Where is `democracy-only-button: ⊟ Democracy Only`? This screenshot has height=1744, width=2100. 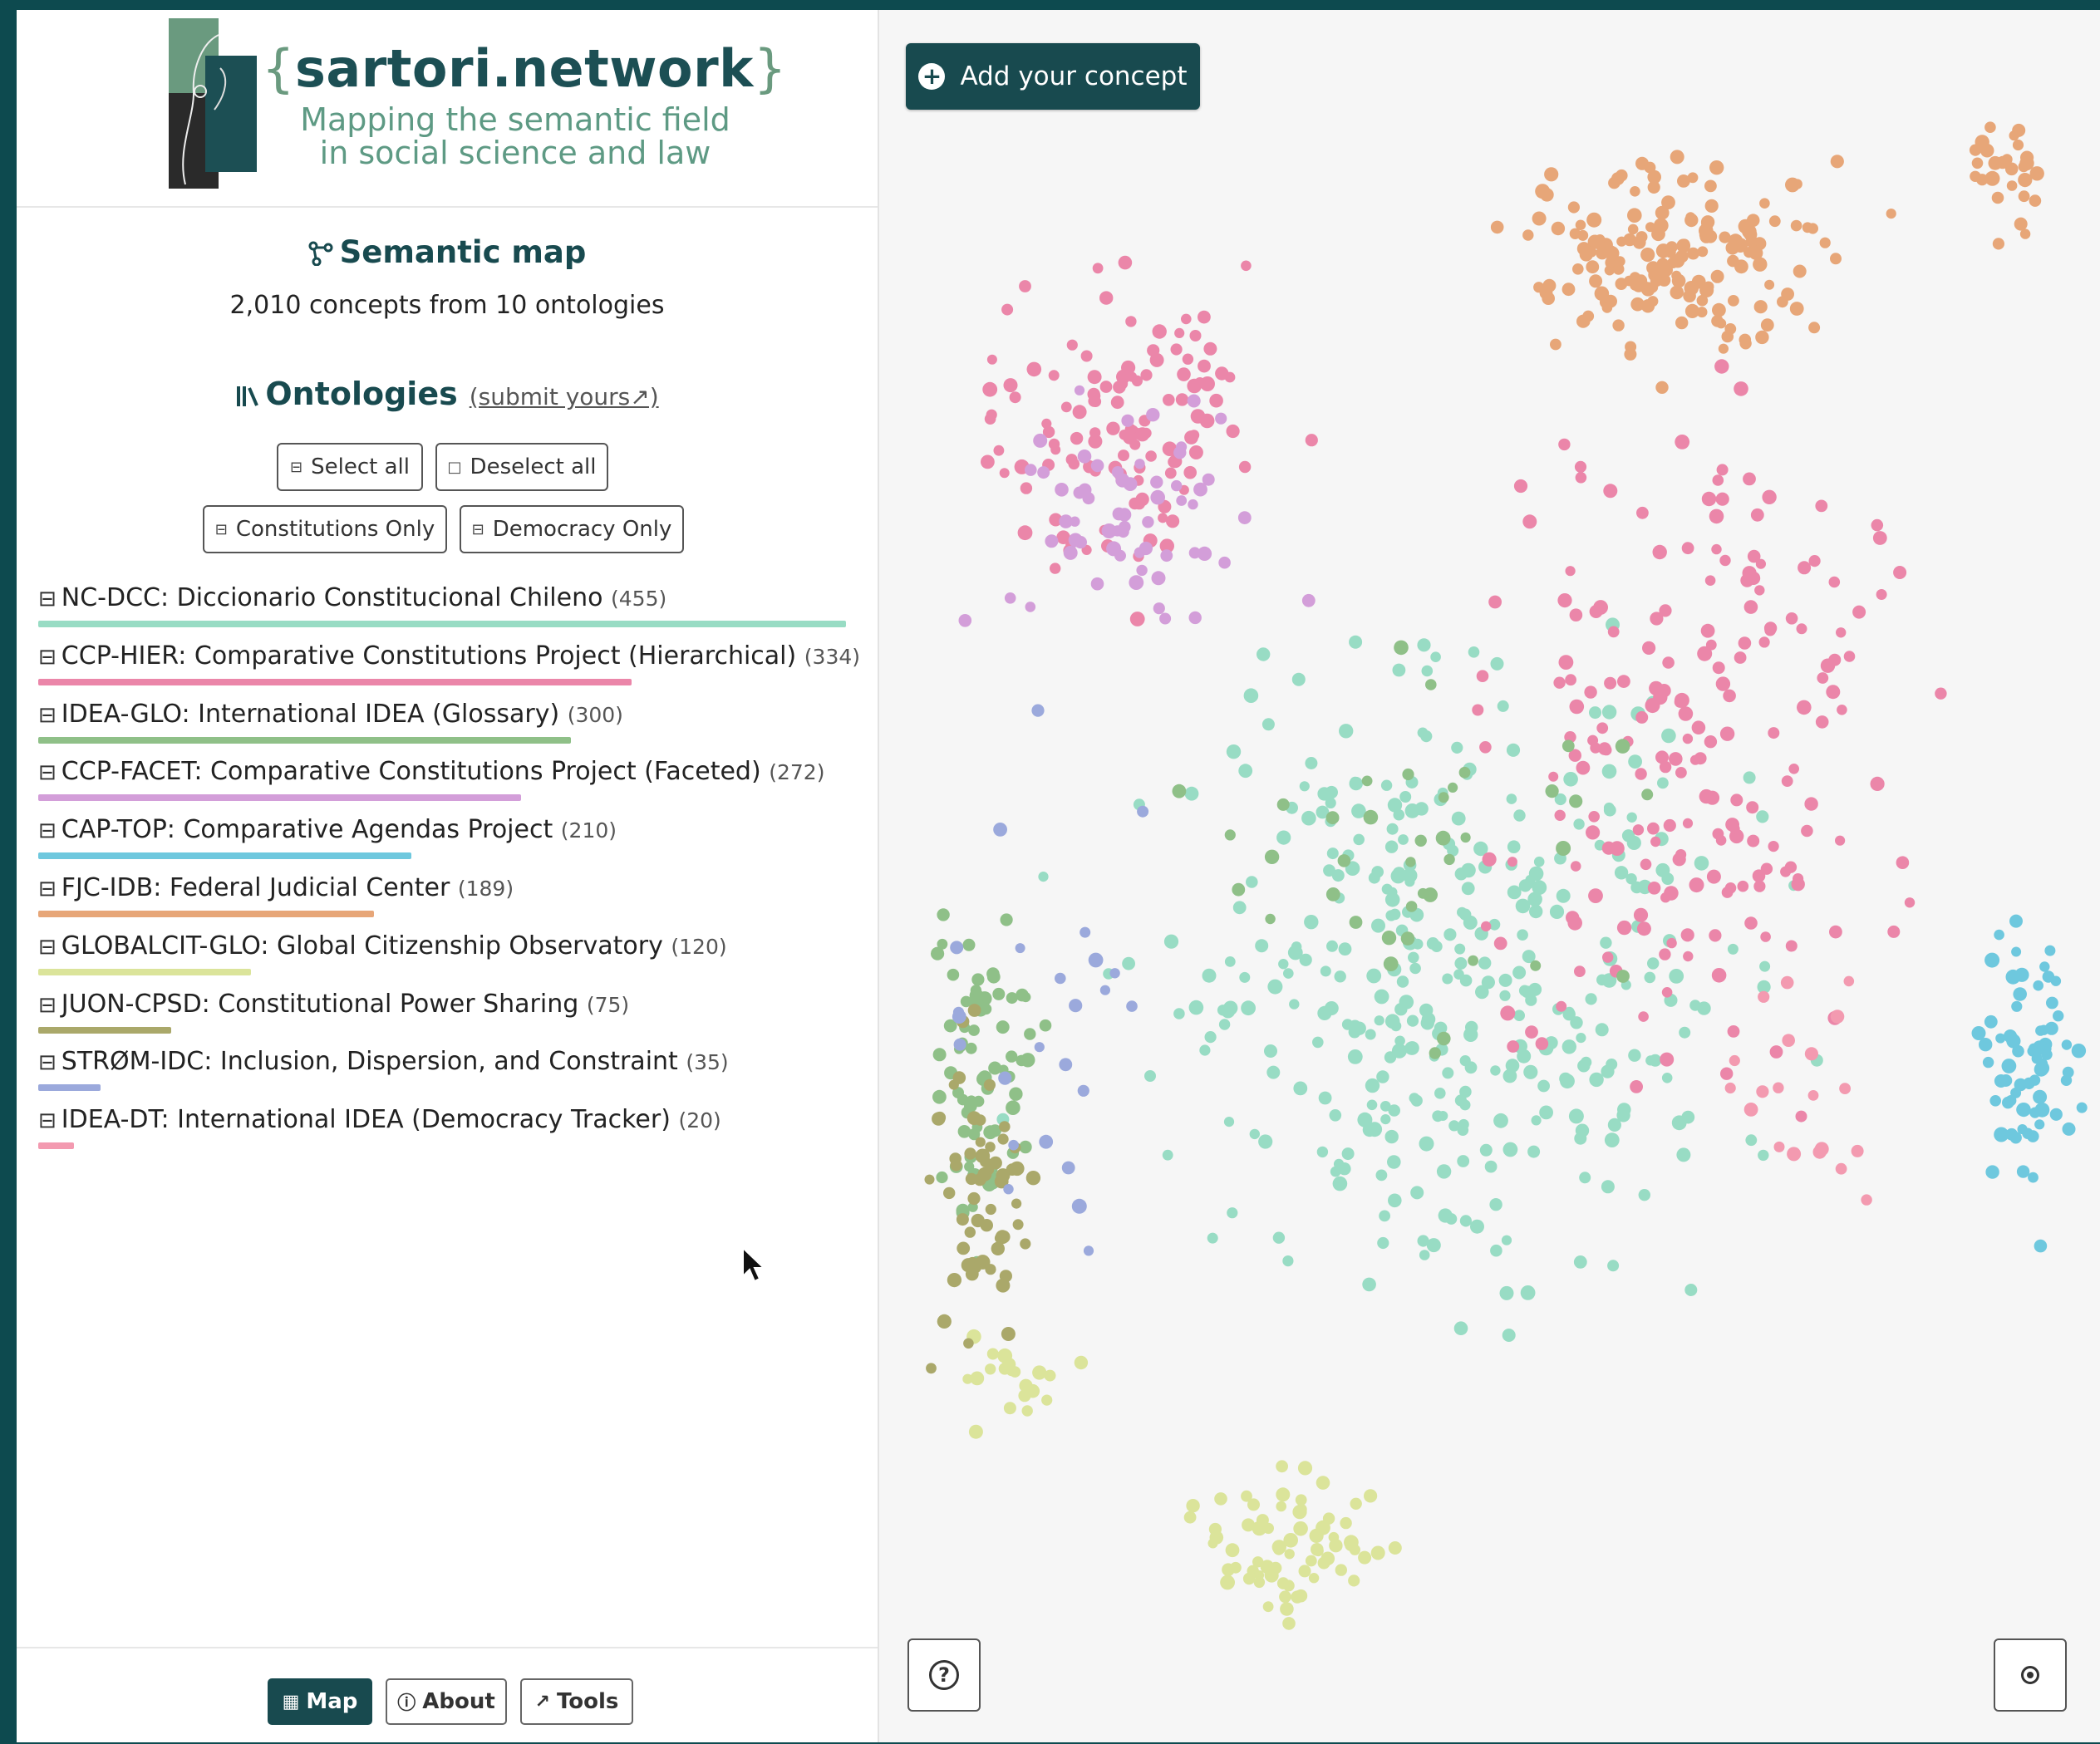
democracy-only-button: ⊟ Democracy Only is located at coordinates (572, 529).